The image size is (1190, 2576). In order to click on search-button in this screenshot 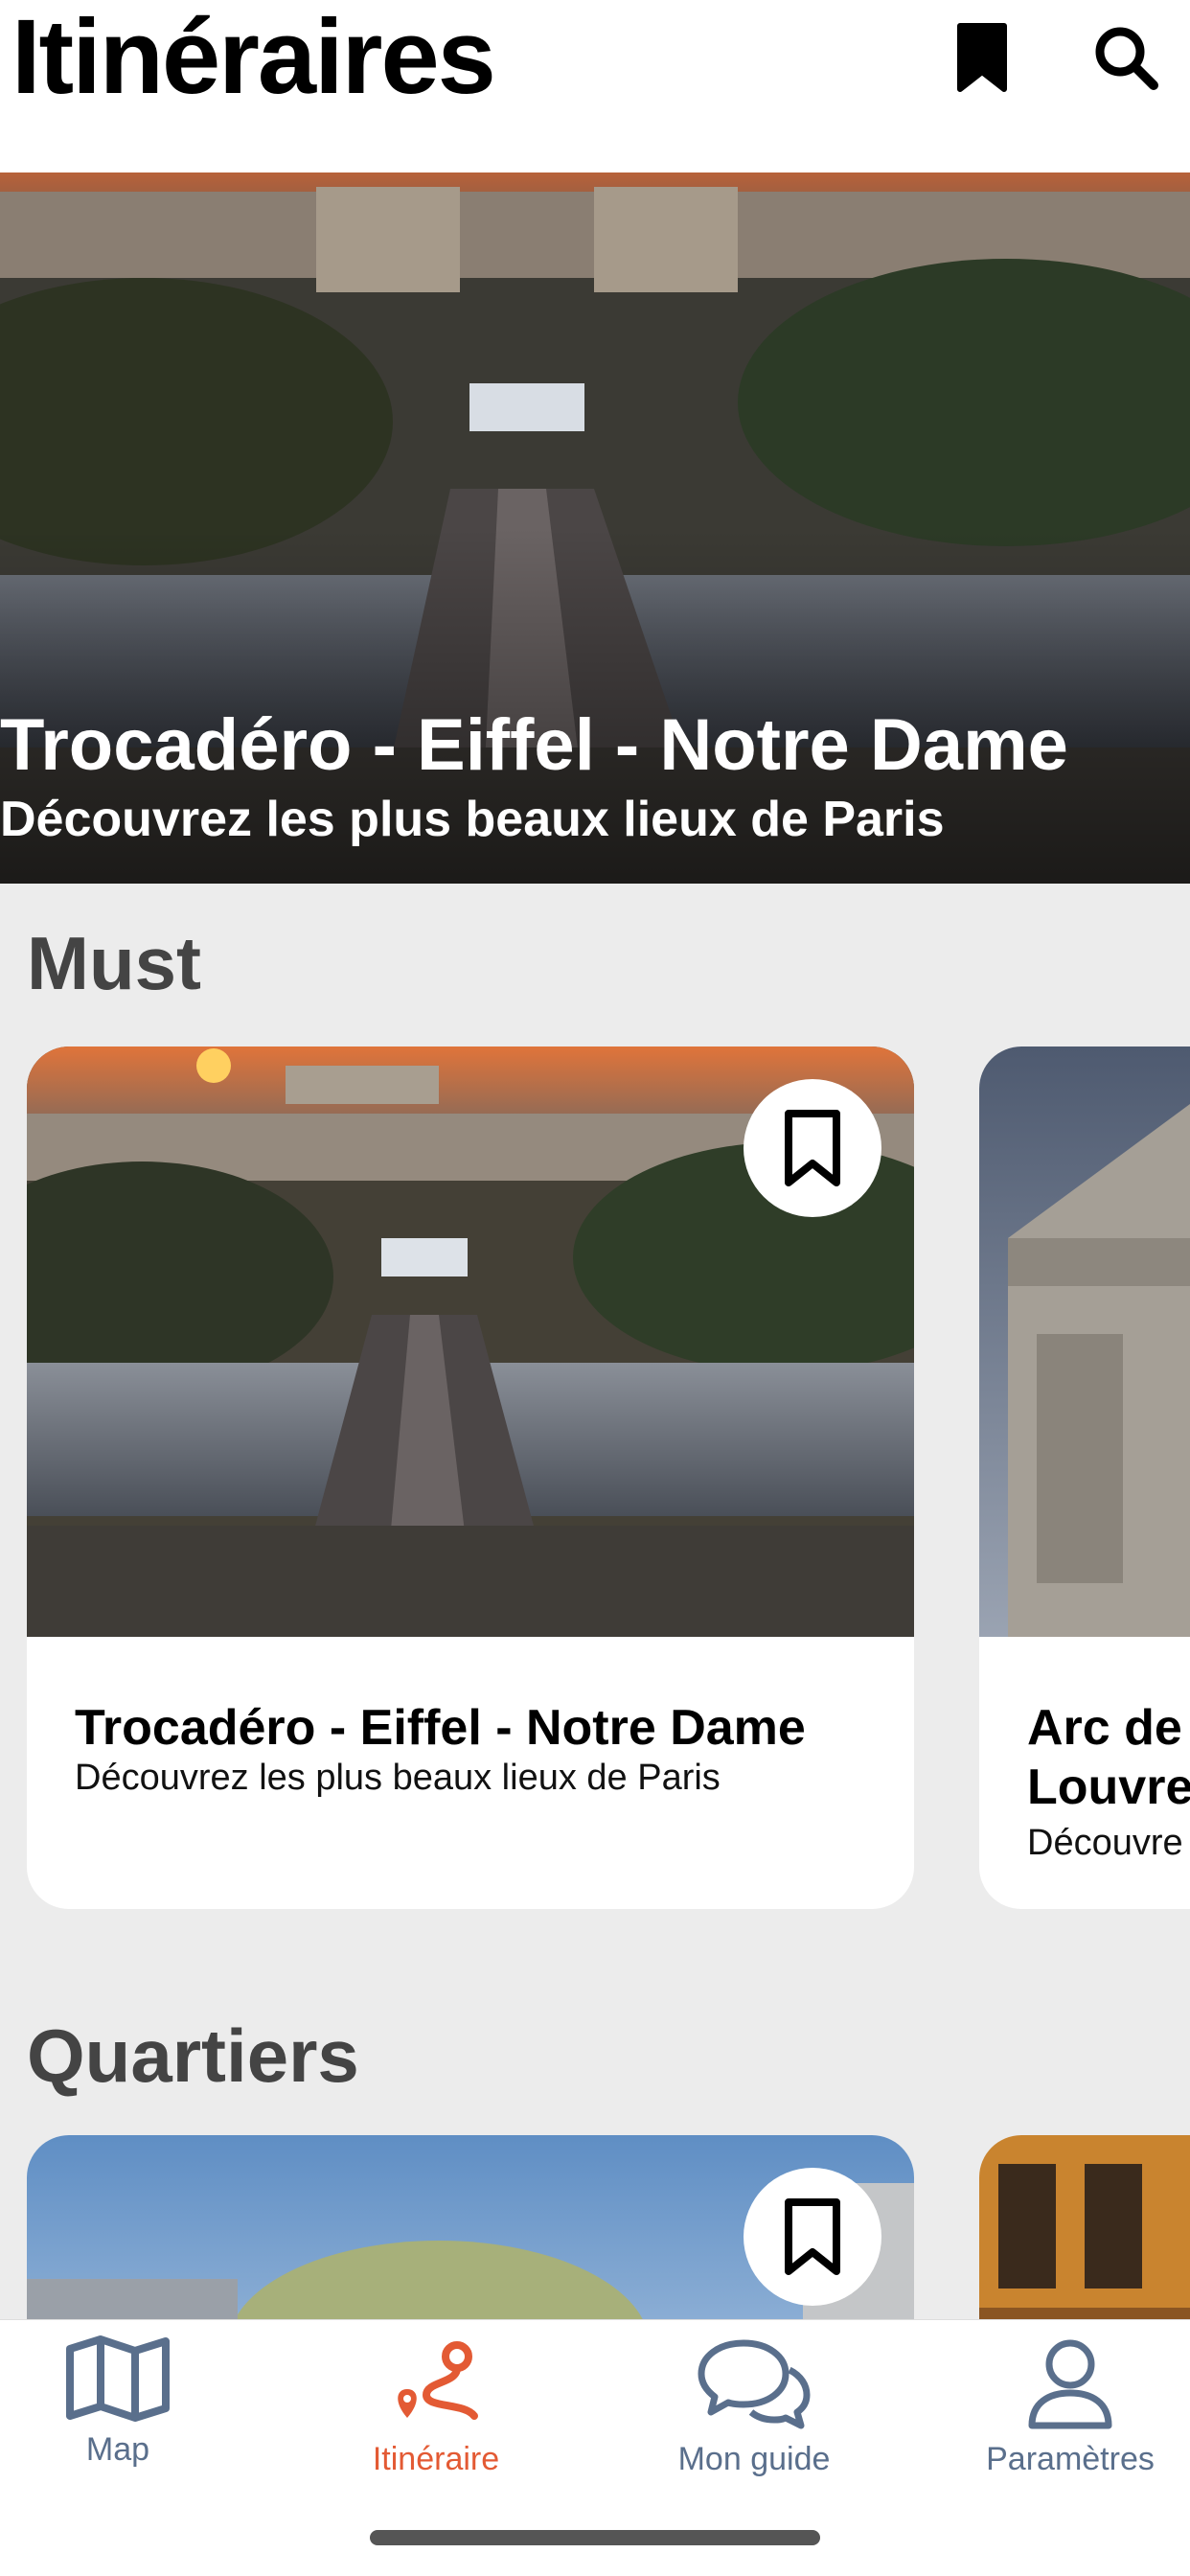, I will do `click(1126, 57)`.